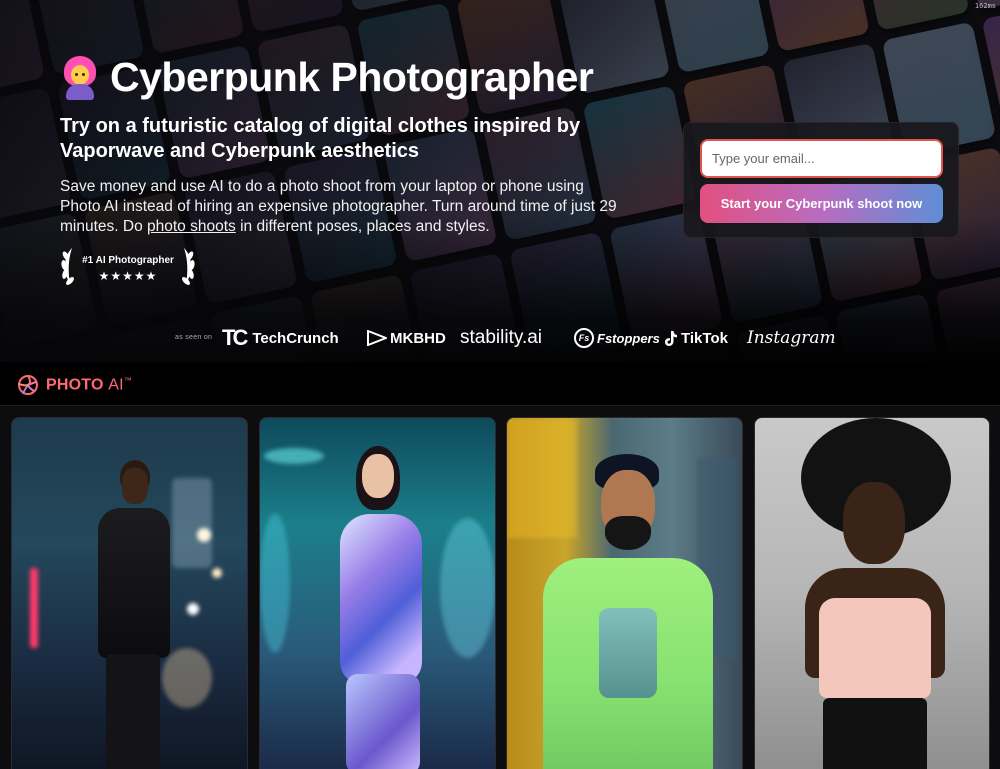 The image size is (1000, 769). Describe the element at coordinates (128, 260) in the screenshot. I see `award-label: #1 AI Photographer` at that location.